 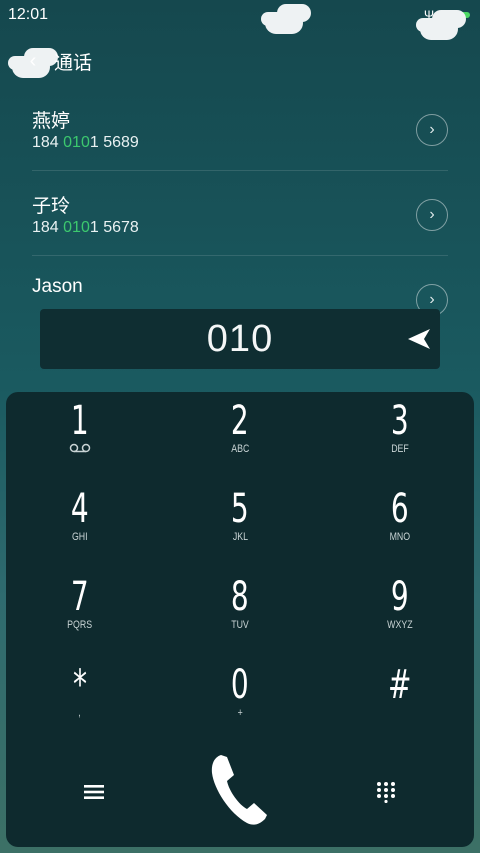 I want to click on key-3: 3 DEF, so click(x=400, y=440).